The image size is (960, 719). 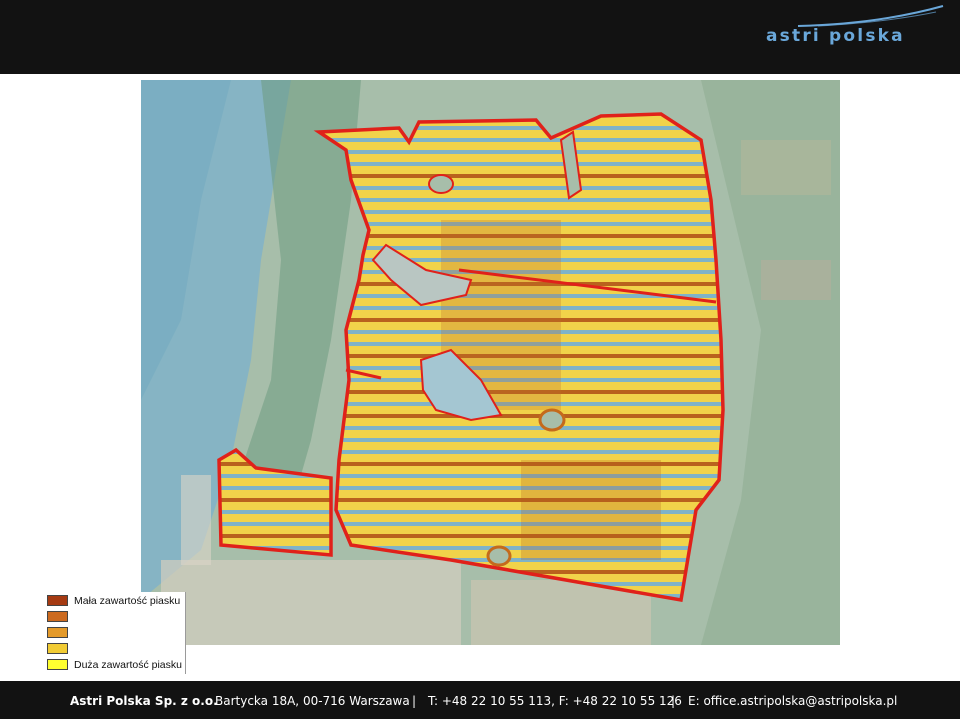 What do you see at coordinates (555, 701) in the screenshot?
I see `company-phone-fax: T: +48 22 10 55 113, F: +48 22 10 55 126` at bounding box center [555, 701].